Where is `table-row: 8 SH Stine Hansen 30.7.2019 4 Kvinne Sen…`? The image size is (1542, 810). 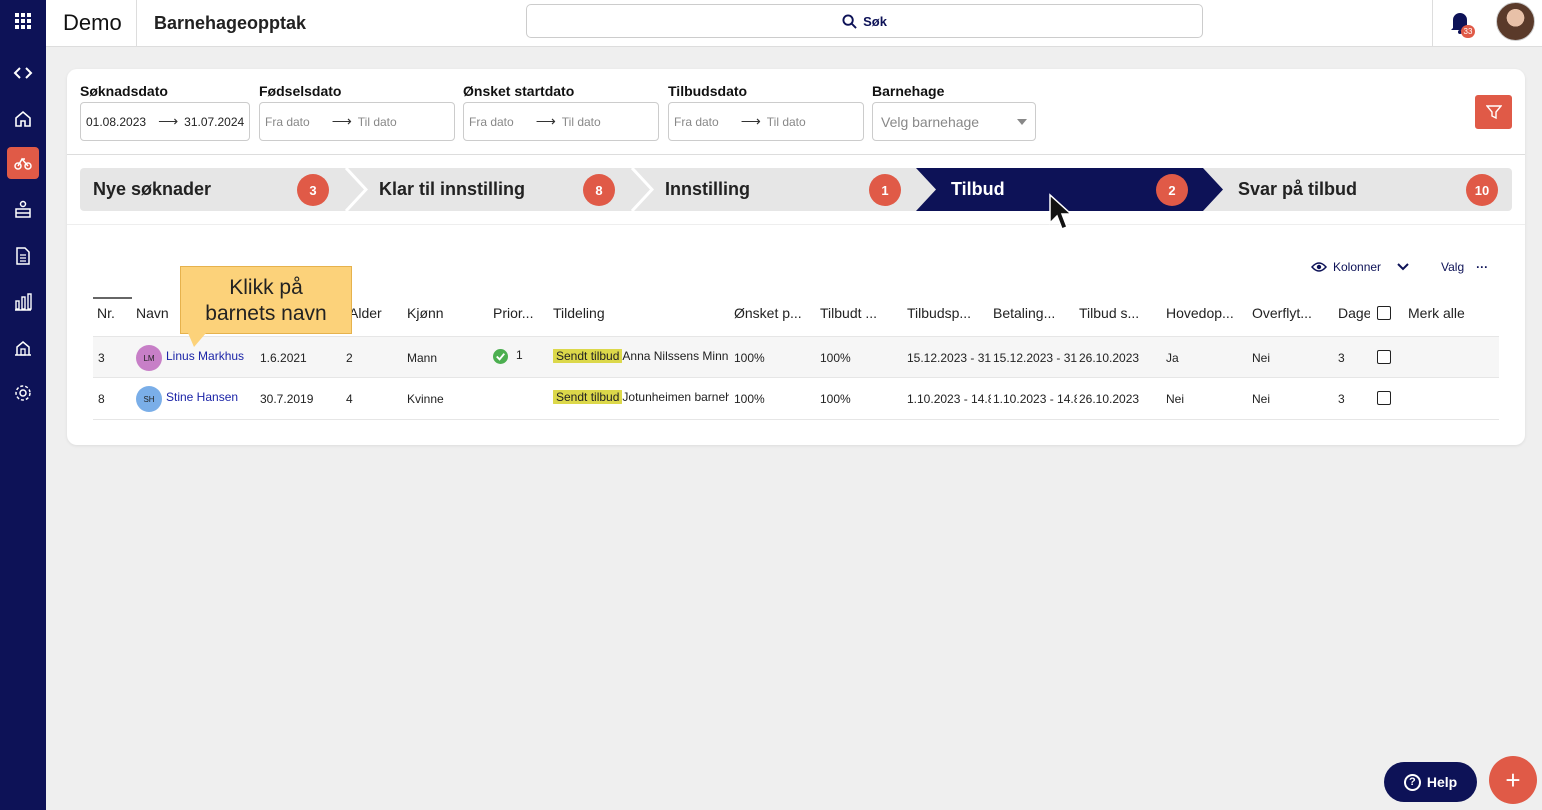 table-row: 8 SH Stine Hansen 30.7.2019 4 Kvinne Sen… is located at coordinates (796, 399).